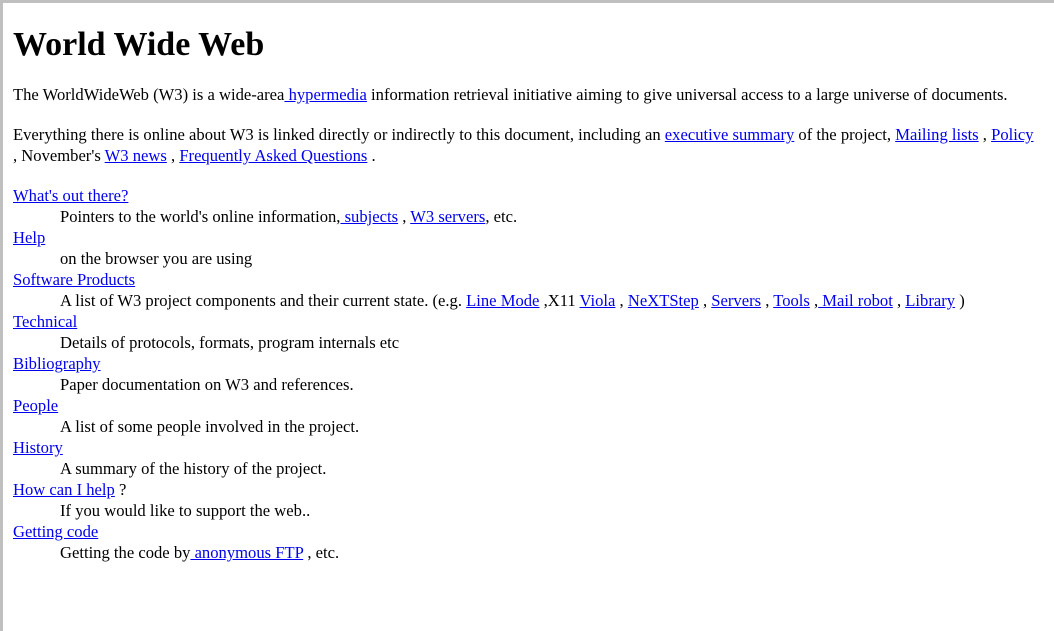 Image resolution: width=1054 pixels, height=631 pixels. Describe the element at coordinates (533, 405) in the screenshot. I see `list-term: People` at that location.